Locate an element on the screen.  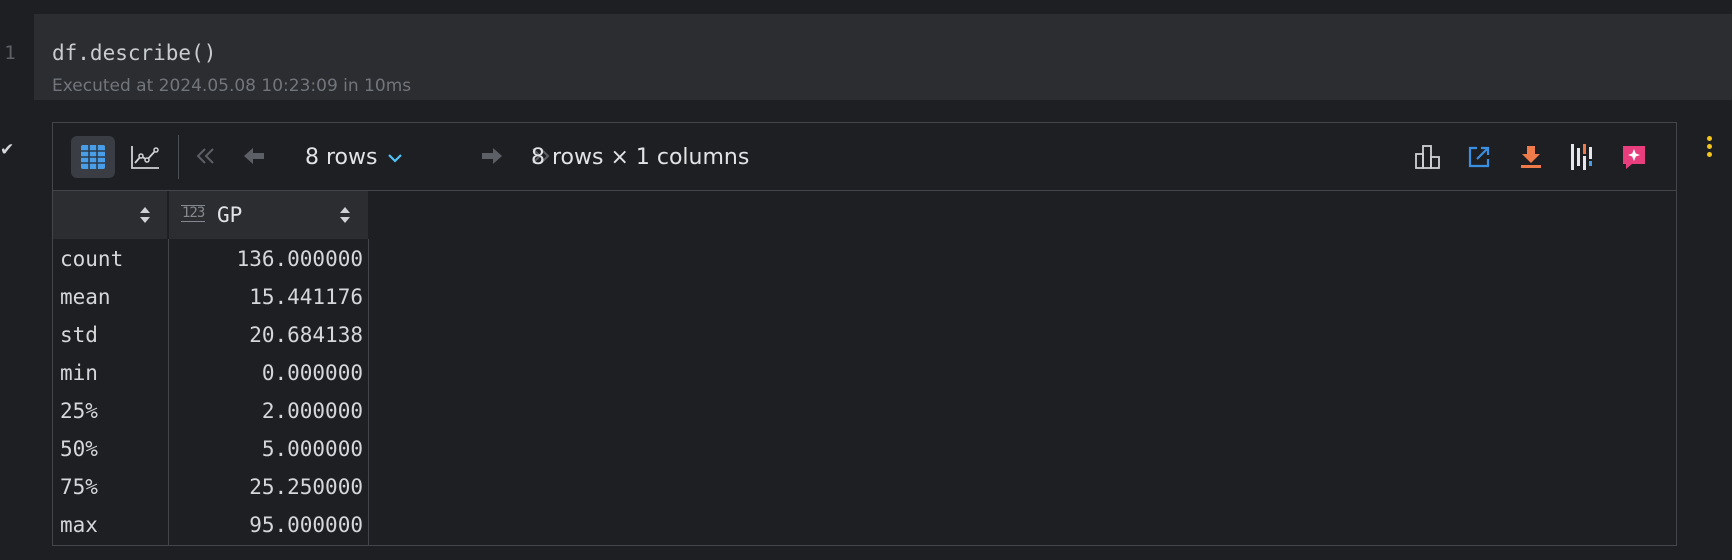
table-view-button is located at coordinates (93, 157).